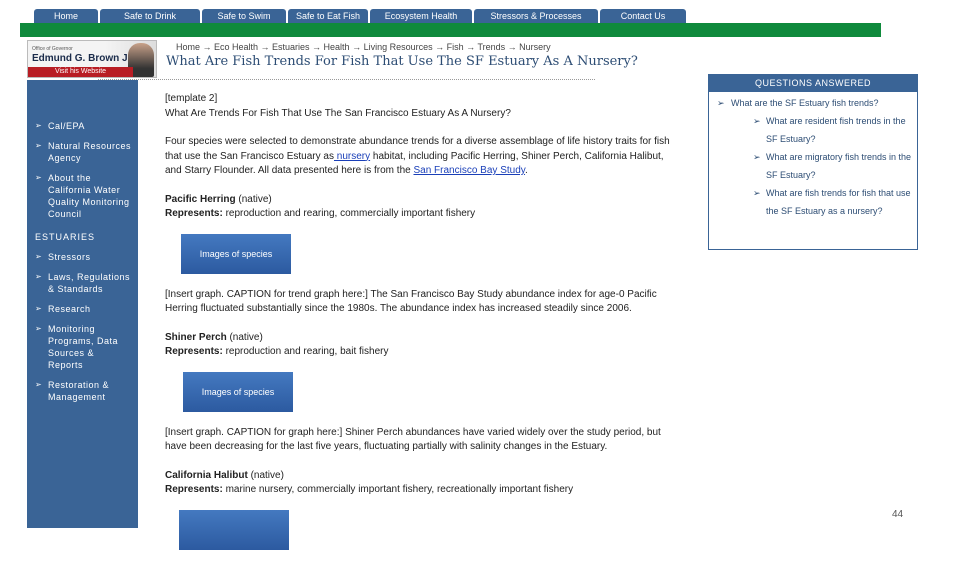 Image resolution: width=960 pixels, height=564 pixels. I want to click on questions-header: QUESTIONS ANSWERED, so click(813, 83).